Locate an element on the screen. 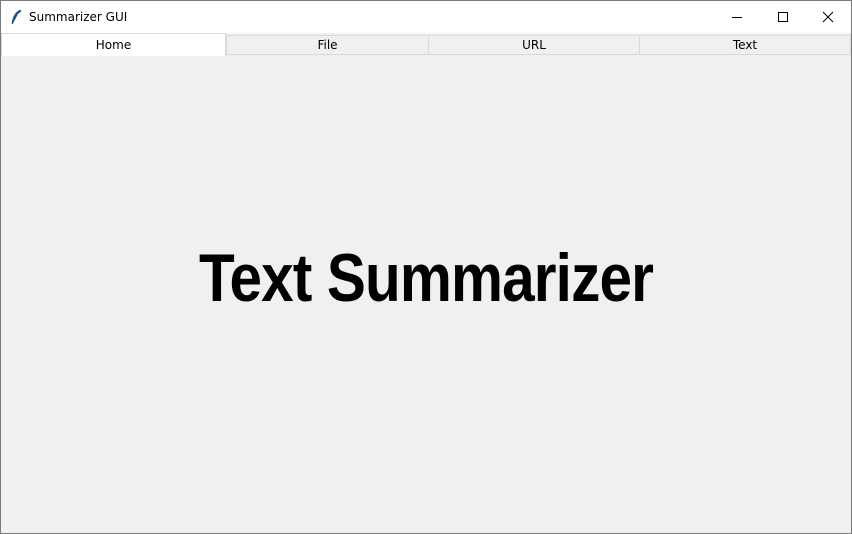  feather-icon is located at coordinates (16, 17).